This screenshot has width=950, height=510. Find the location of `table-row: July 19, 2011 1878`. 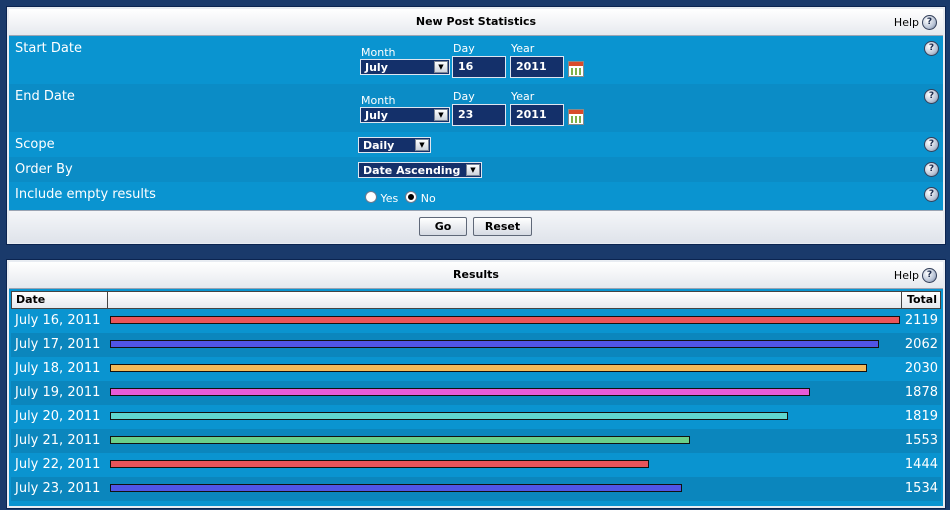

table-row: July 19, 2011 1878 is located at coordinates (476, 393).